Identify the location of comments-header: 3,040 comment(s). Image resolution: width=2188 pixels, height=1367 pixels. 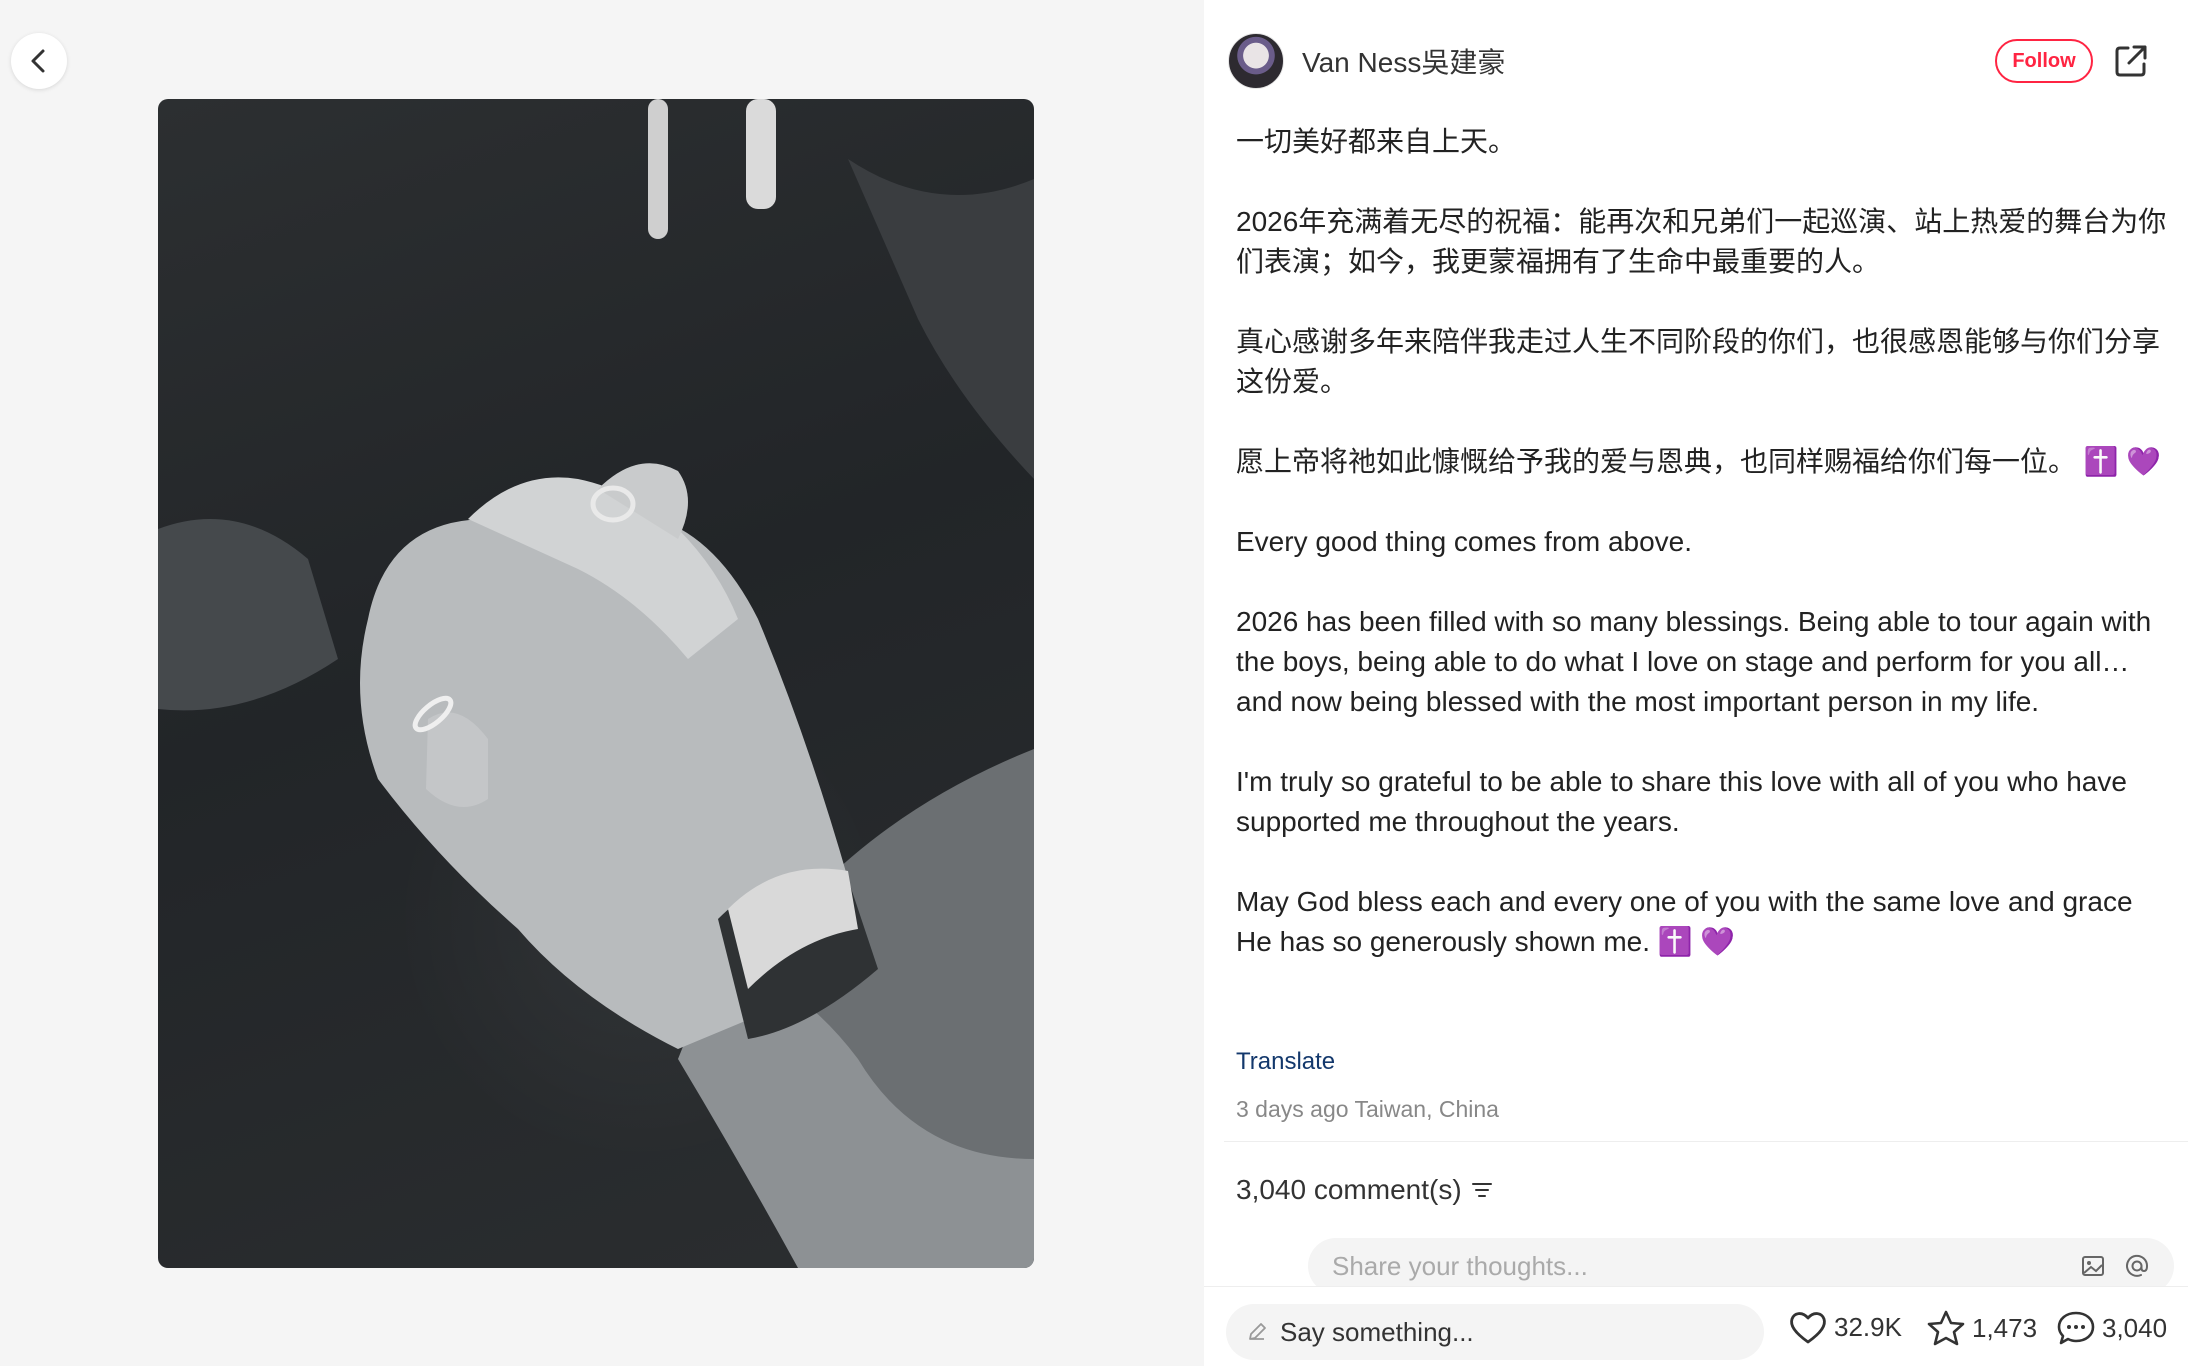
(1365, 1190).